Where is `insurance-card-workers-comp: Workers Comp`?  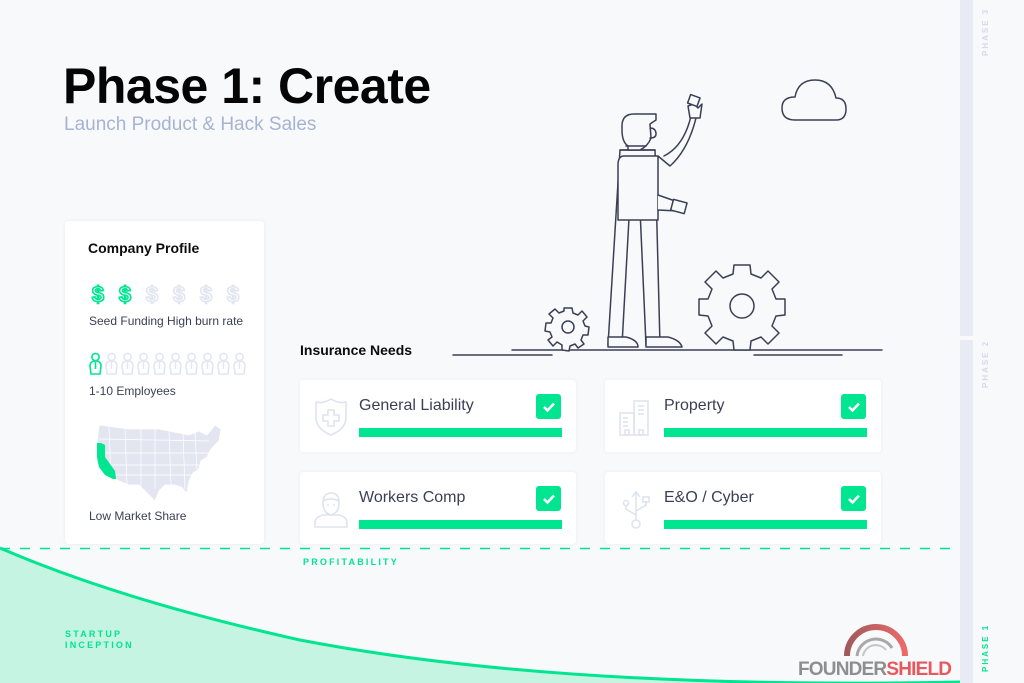
insurance-card-workers-comp: Workers Comp is located at coordinates (438, 508).